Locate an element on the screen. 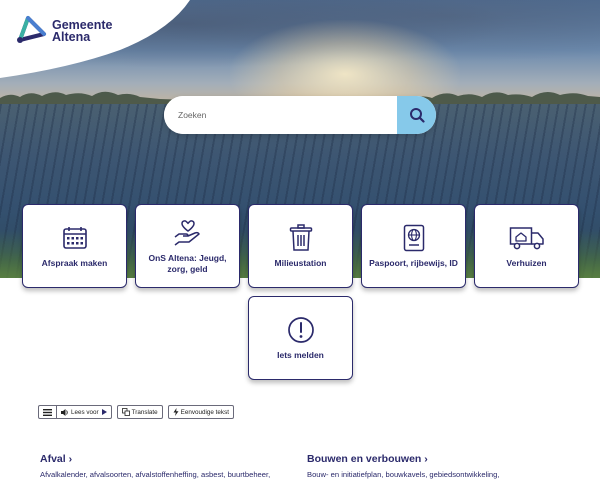  menu-icon is located at coordinates (47, 412).